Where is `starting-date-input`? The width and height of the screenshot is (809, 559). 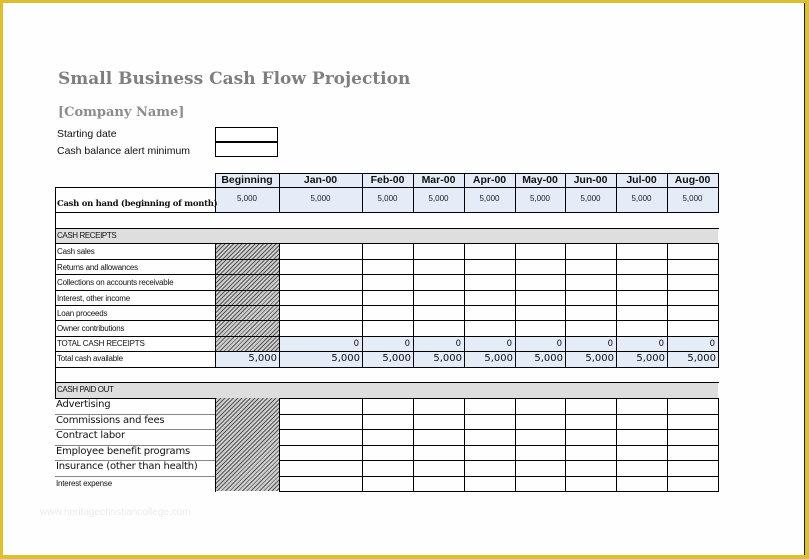
starting-date-input is located at coordinates (246, 134).